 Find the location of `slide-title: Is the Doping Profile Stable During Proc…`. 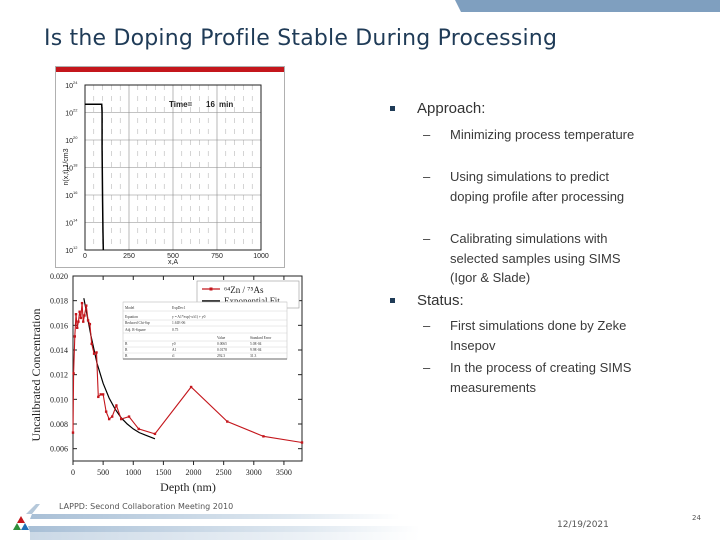

slide-title: Is the Doping Profile Stable During Proc… is located at coordinates (301, 38).